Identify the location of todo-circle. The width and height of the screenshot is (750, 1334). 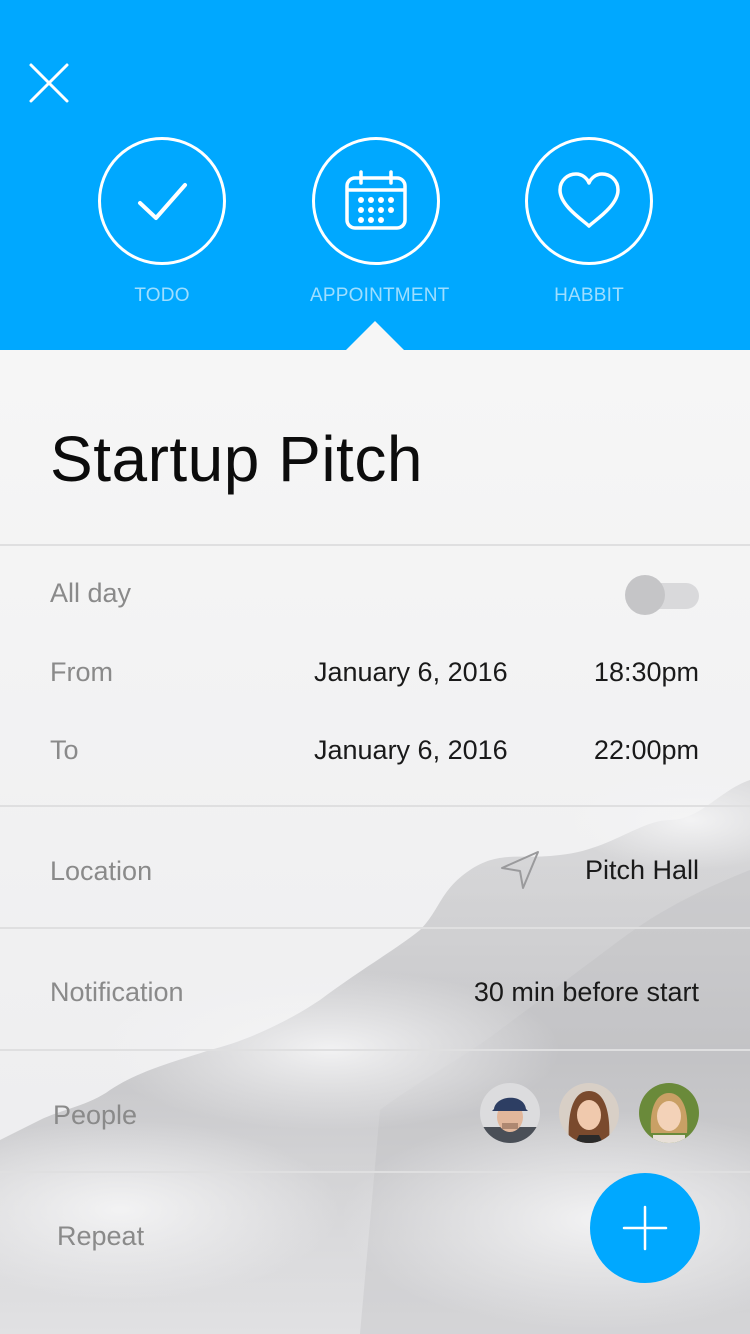
(162, 201).